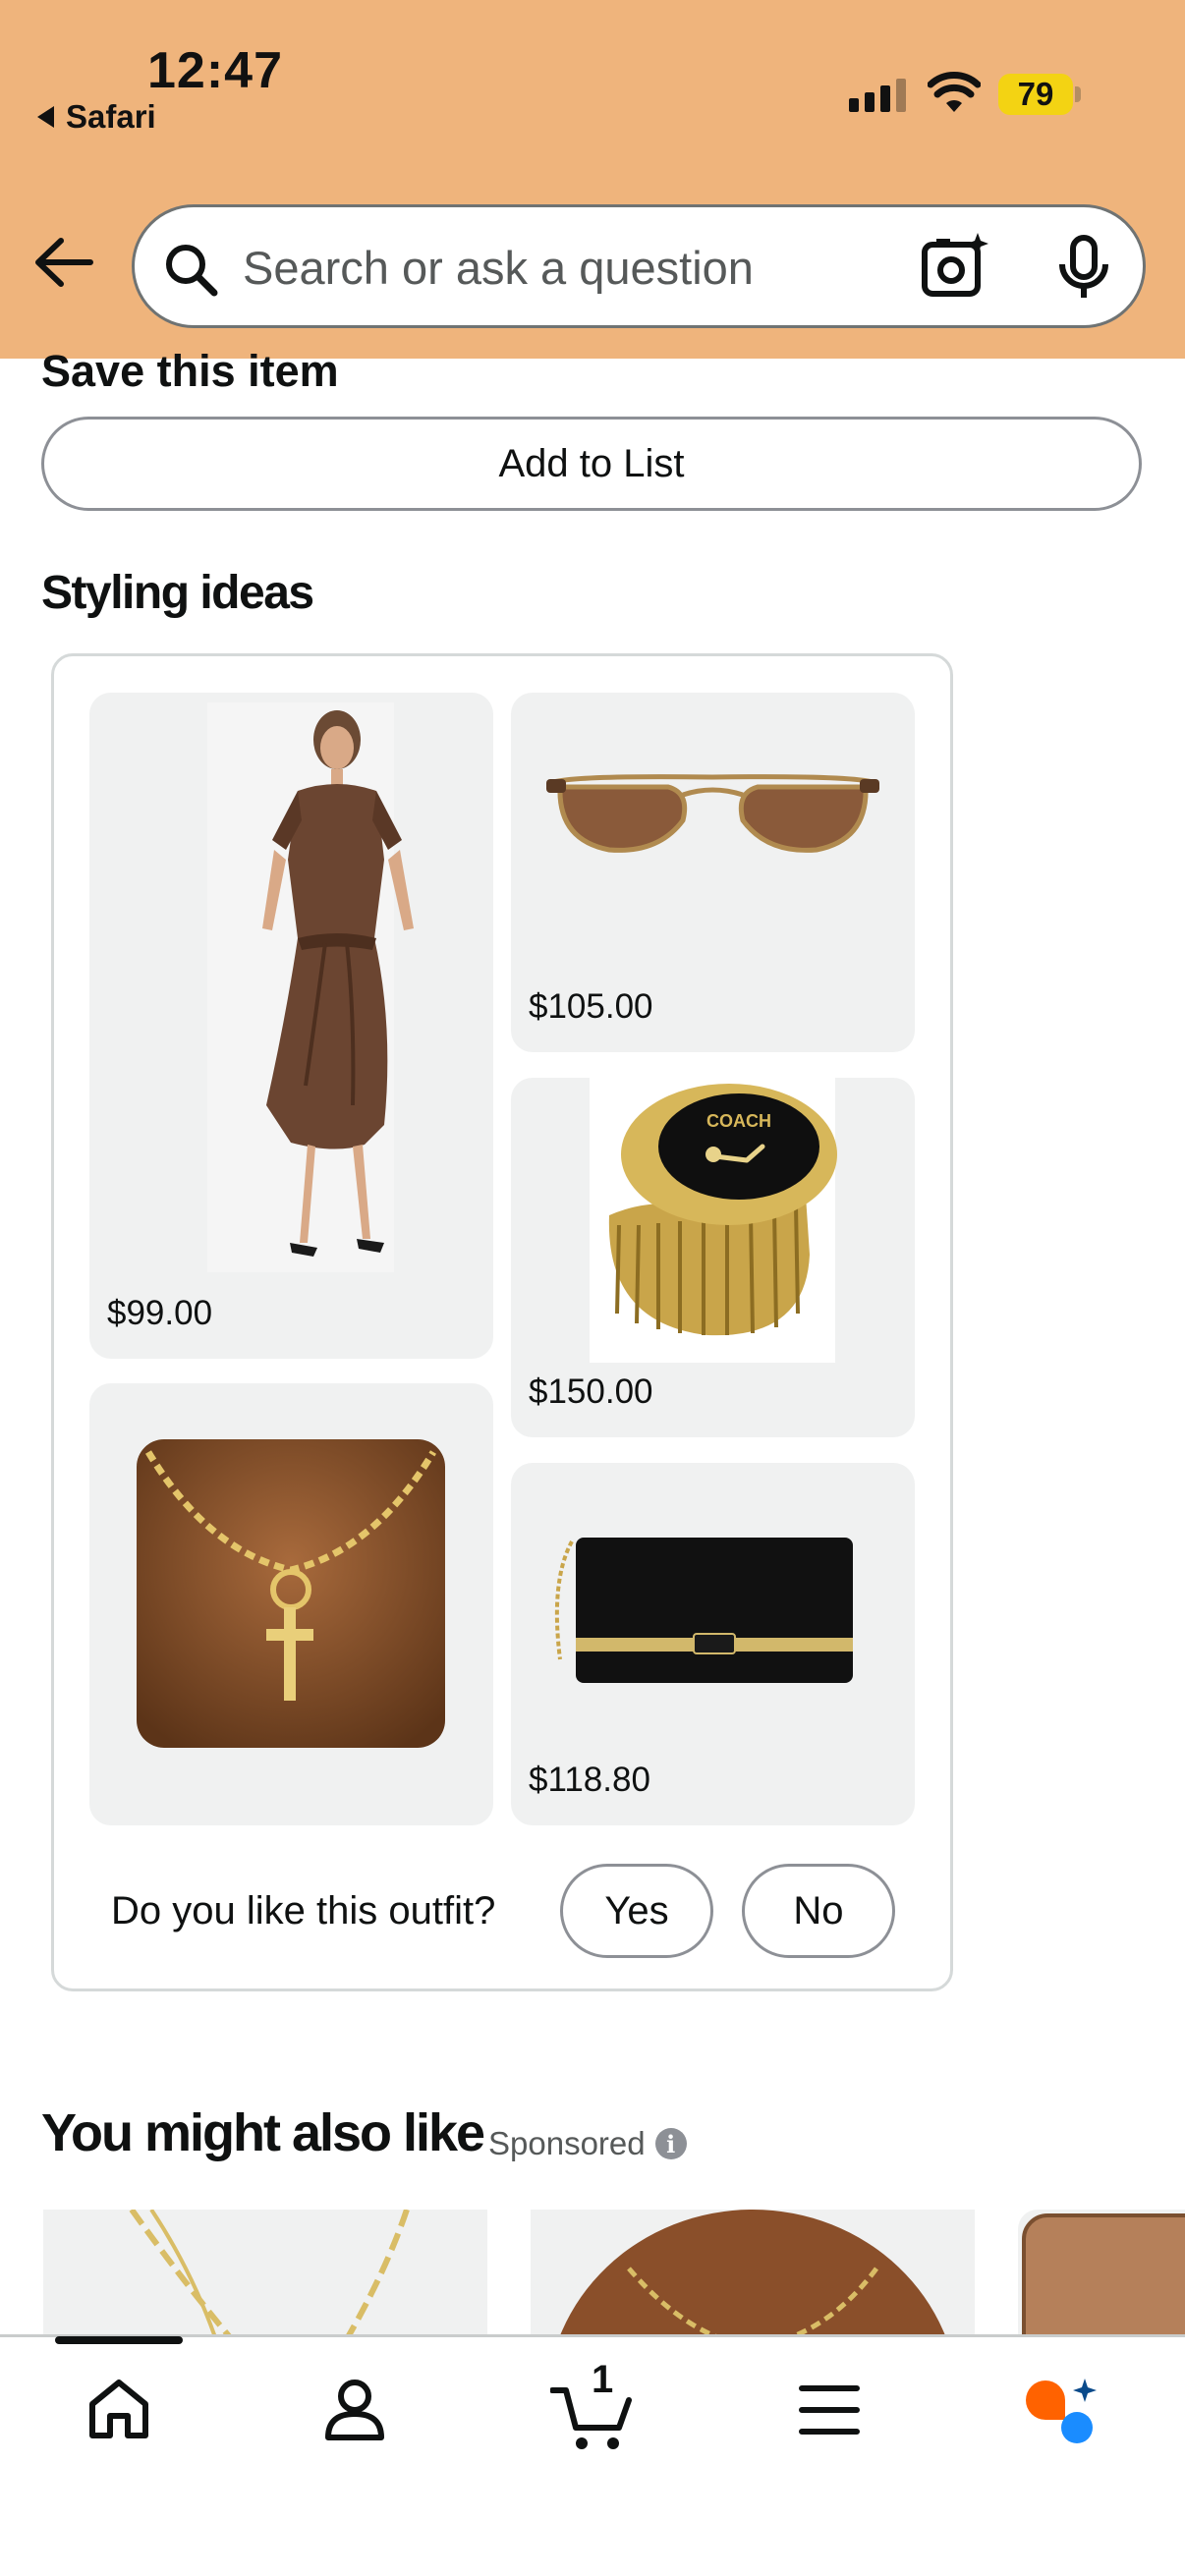 The height and width of the screenshot is (2576, 1185). I want to click on necklace-product-image, so click(291, 1593).